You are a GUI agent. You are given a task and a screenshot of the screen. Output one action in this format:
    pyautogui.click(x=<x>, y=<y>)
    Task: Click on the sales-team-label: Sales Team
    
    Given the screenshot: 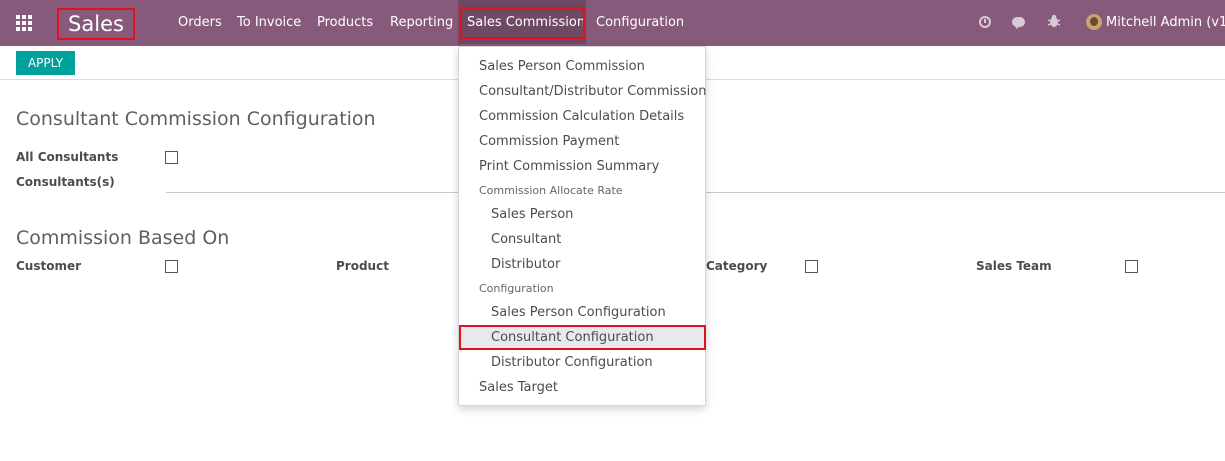 What is the action you would take?
    pyautogui.click(x=1014, y=266)
    